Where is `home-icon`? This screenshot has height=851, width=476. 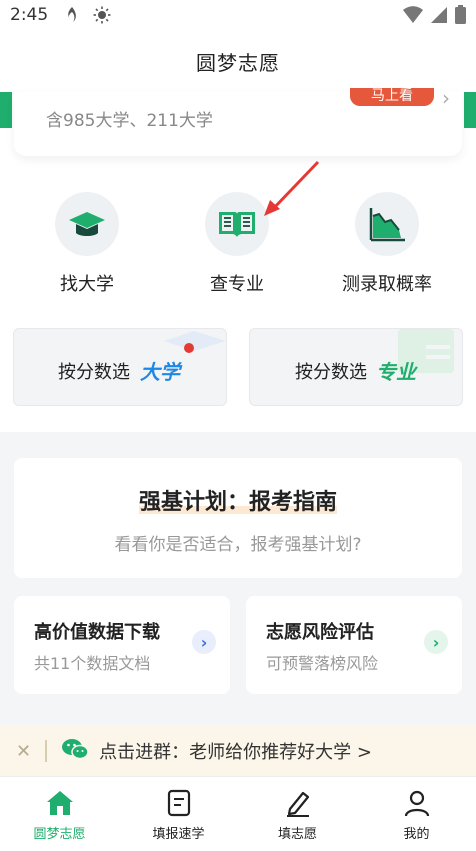 home-icon is located at coordinates (59, 803).